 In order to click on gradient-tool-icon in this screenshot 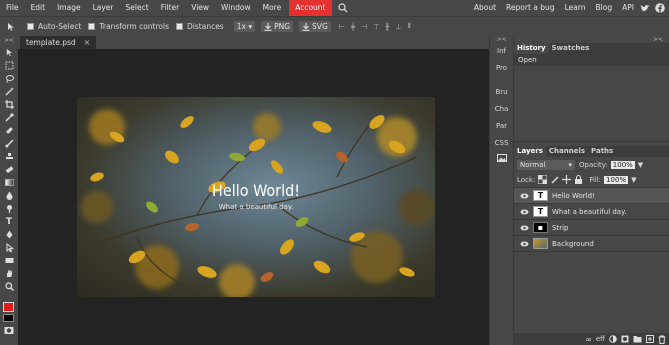, I will do `click(9, 182)`.